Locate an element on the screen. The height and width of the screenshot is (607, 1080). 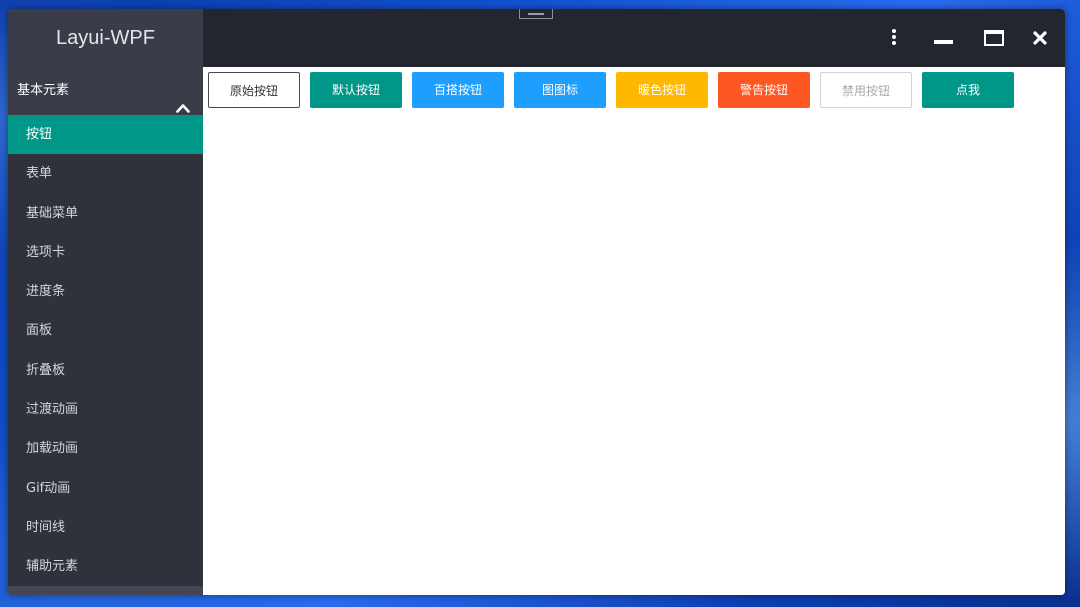
disabled-button: 禁用按钮 is located at coordinates (866, 90).